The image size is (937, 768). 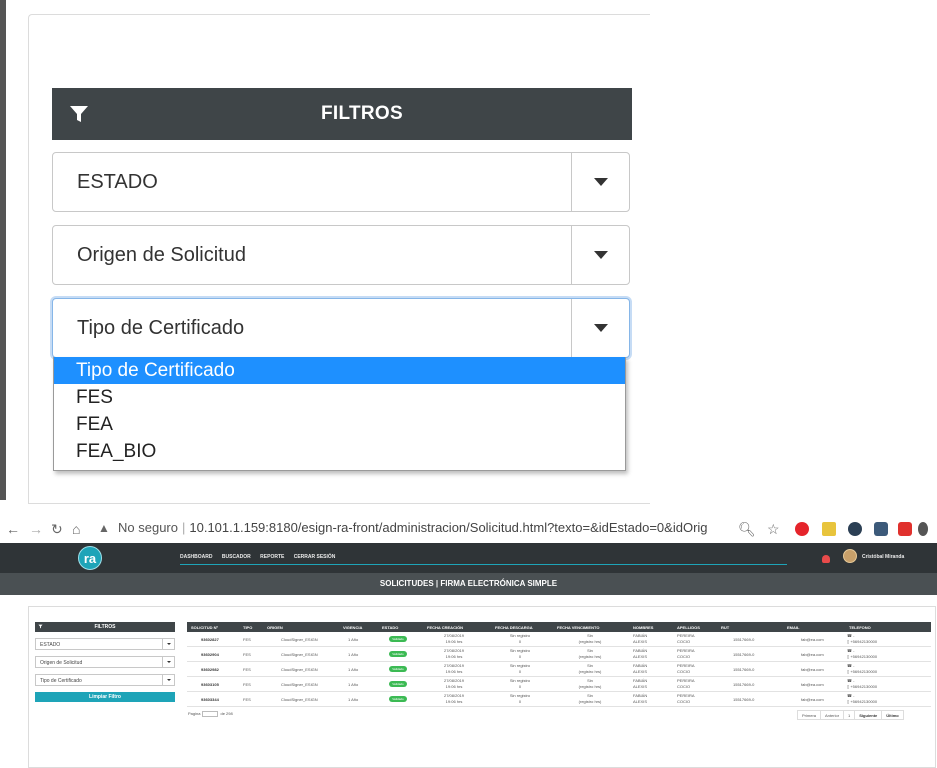 I want to click on nav-reporte: REPORTE, so click(x=272, y=557).